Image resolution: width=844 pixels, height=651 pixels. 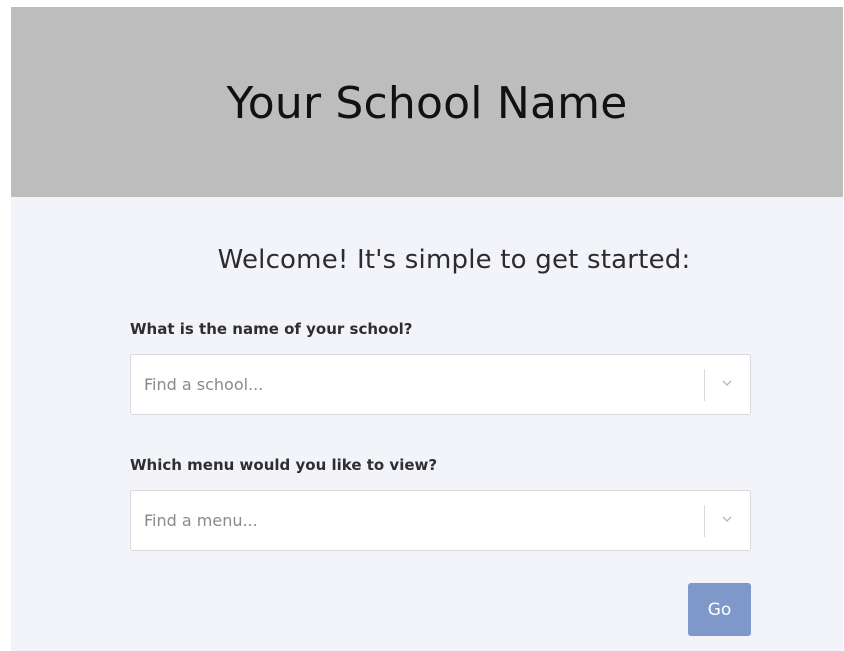 I want to click on school-field-label: What is the name of your school?, so click(x=271, y=329).